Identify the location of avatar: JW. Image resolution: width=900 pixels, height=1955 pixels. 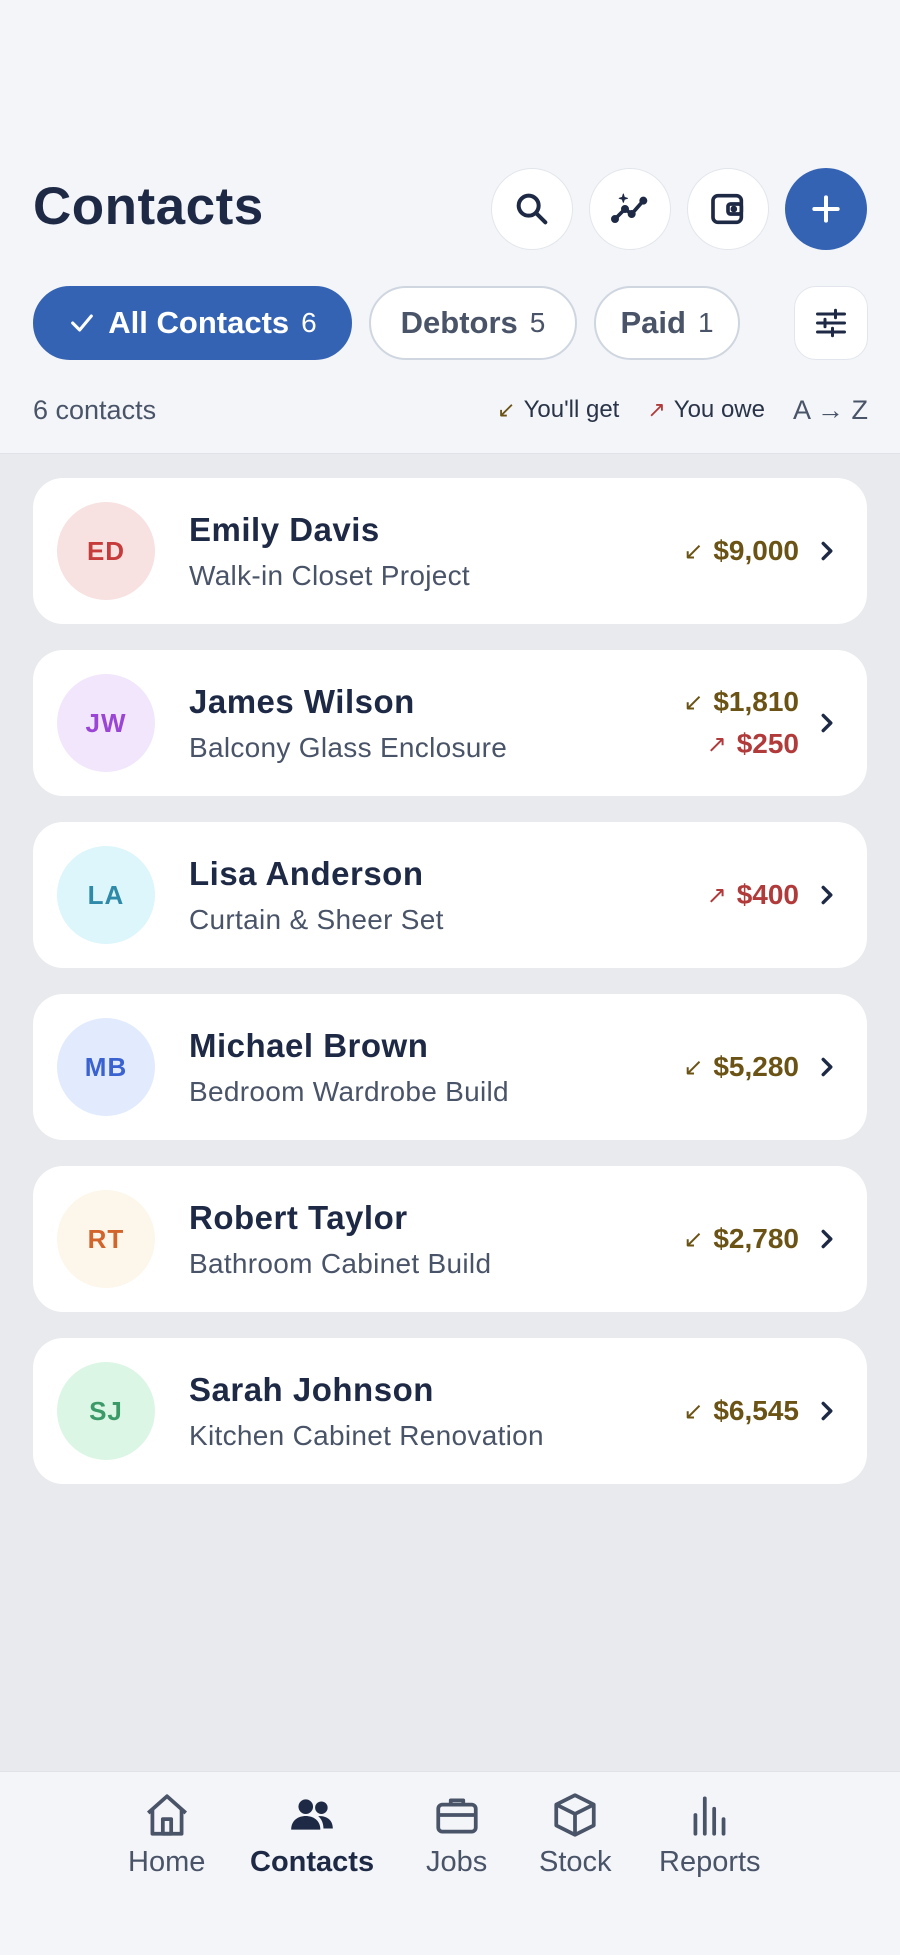
(106, 723).